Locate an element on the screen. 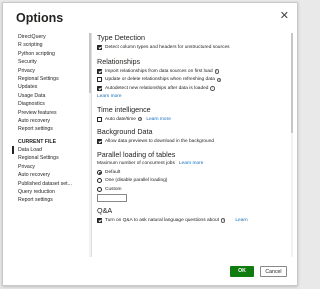  sidebar-item-file-privacy: Privacy is located at coordinates (51, 167).